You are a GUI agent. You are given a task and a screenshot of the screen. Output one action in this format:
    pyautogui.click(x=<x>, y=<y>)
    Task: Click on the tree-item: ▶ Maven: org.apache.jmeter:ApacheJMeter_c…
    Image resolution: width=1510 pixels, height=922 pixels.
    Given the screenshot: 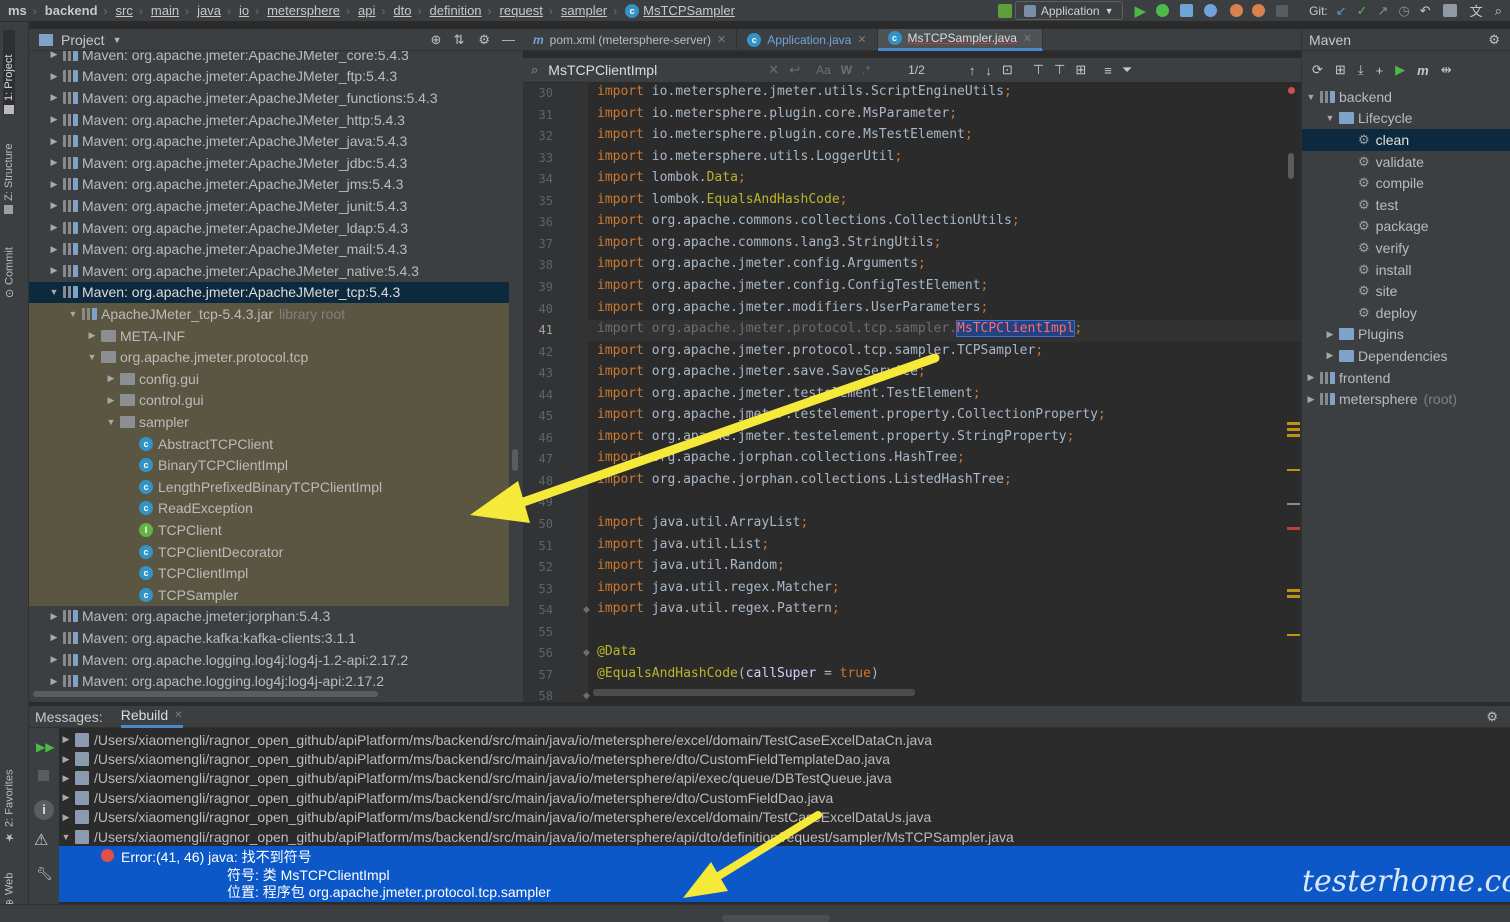 What is the action you would take?
    pyautogui.click(x=269, y=58)
    